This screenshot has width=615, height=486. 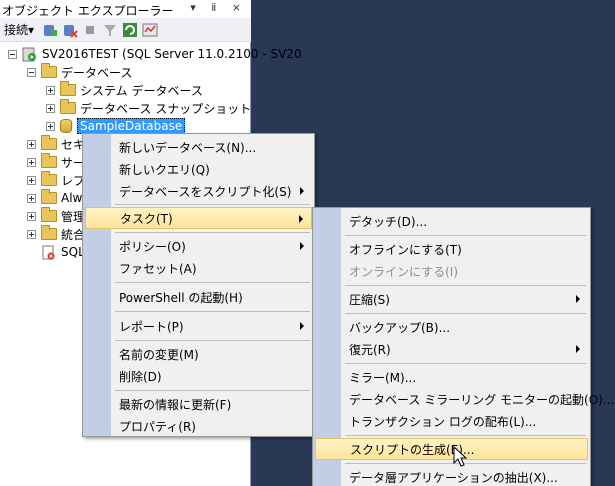 I want to click on menu-item-new-query: 新しいクエリ(Q), so click(x=198, y=169).